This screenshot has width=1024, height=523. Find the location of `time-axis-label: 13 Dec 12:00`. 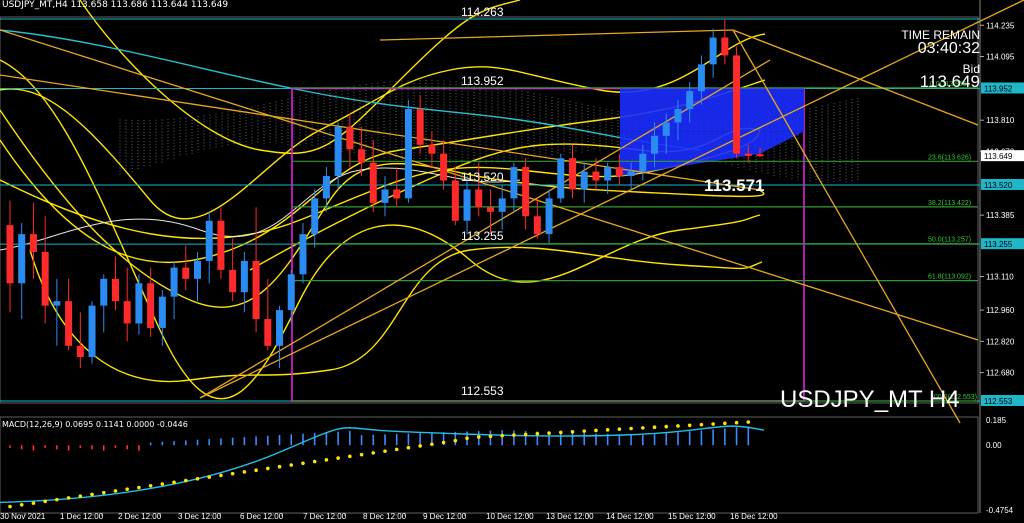

time-axis-label: 13 Dec 12:00 is located at coordinates (570, 516).